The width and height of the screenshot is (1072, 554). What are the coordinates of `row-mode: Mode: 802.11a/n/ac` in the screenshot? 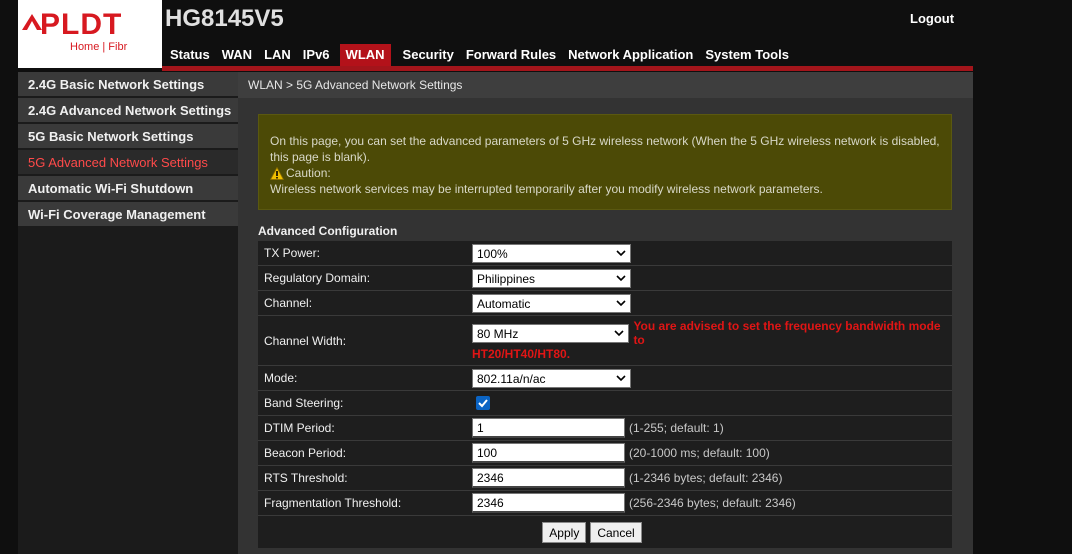 It's located at (605, 378).